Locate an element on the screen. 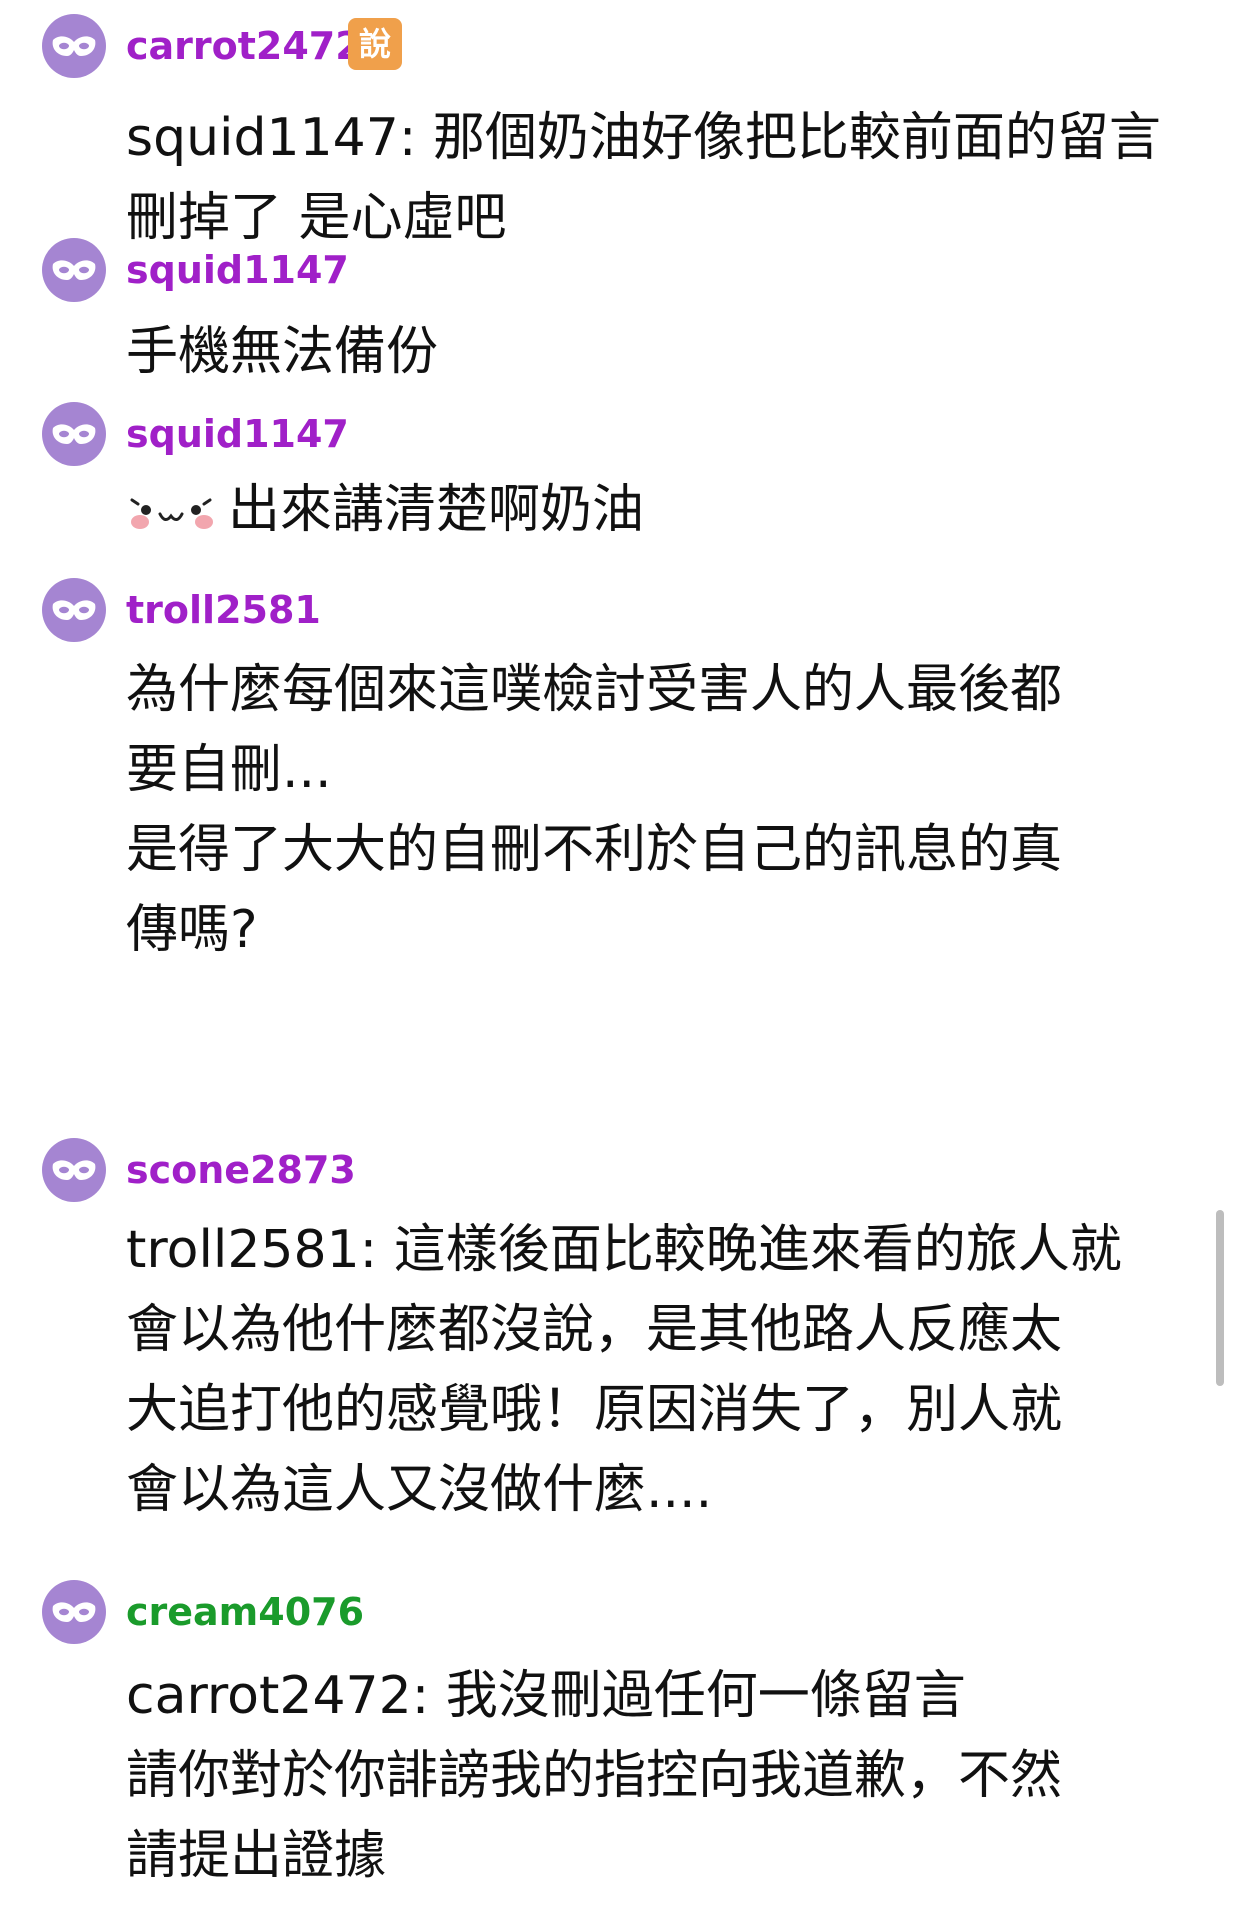 This screenshot has height=1916, width=1242. username: carrot2472 is located at coordinates (244, 46).